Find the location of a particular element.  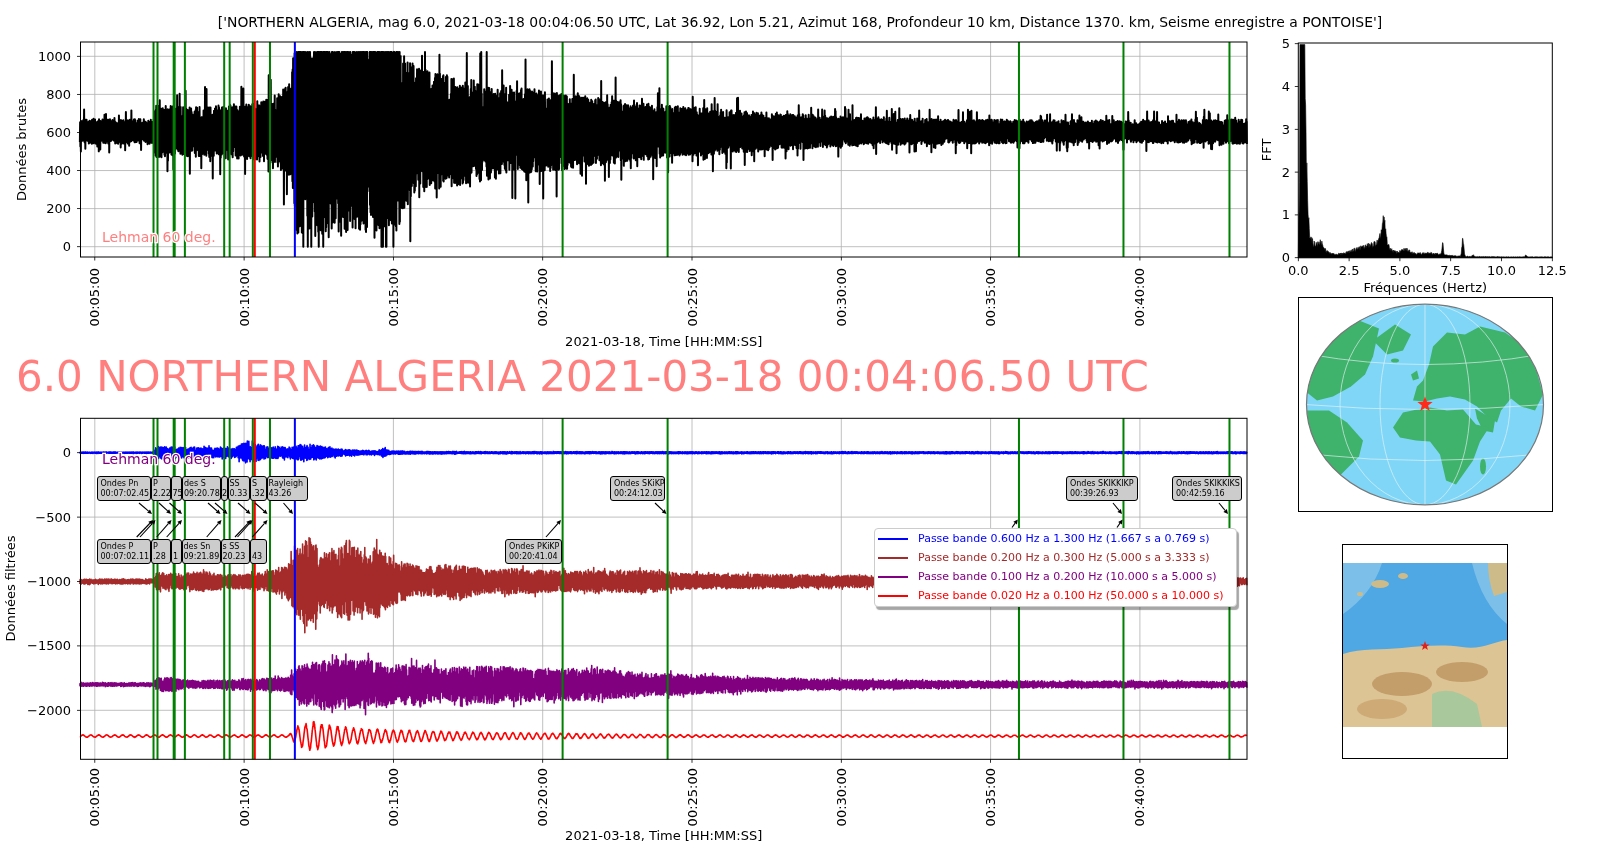

y-axis-label: Données brutes is located at coordinates (21, 149).